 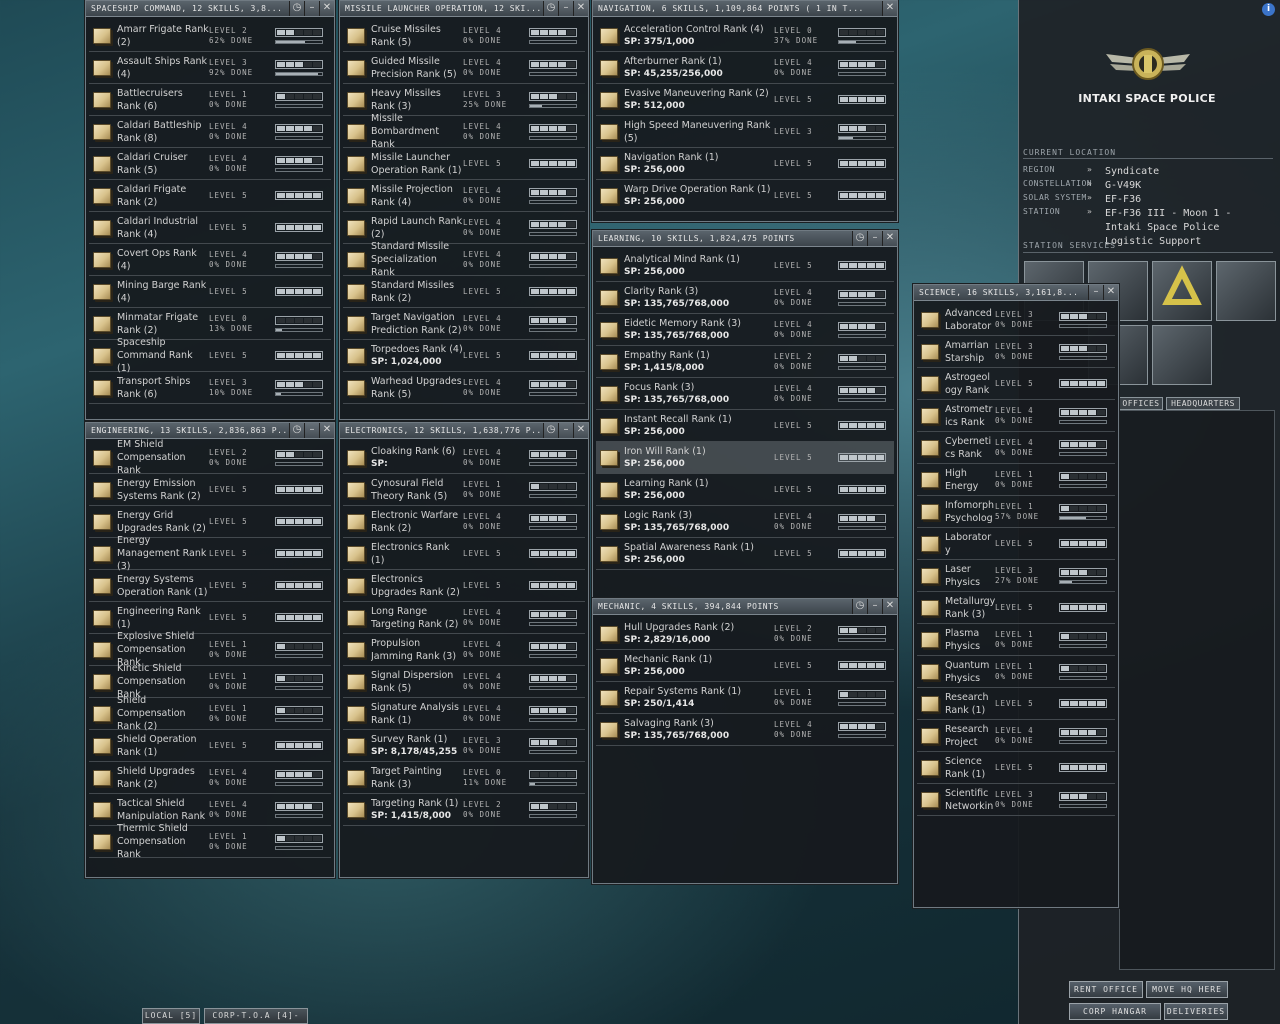 What do you see at coordinates (1016, 608) in the screenshot?
I see `skill-row: Metallurgy Rank (3) LEVEL 5` at bounding box center [1016, 608].